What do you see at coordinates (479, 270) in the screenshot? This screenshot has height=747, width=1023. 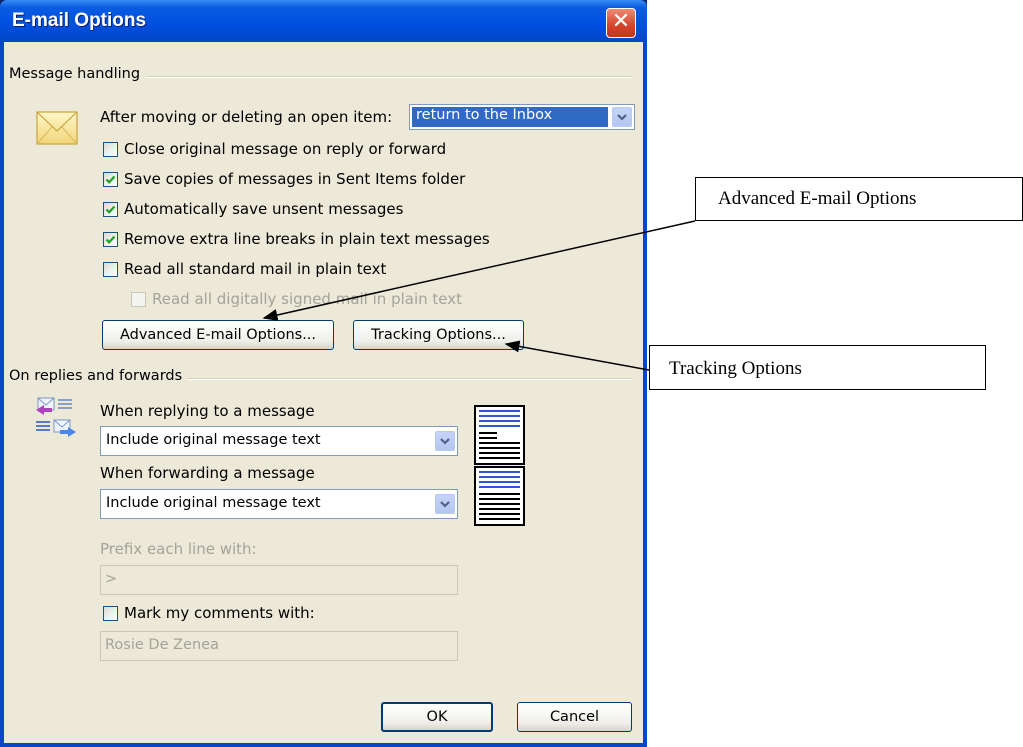 I see `advanced-callout-arrow` at bounding box center [479, 270].